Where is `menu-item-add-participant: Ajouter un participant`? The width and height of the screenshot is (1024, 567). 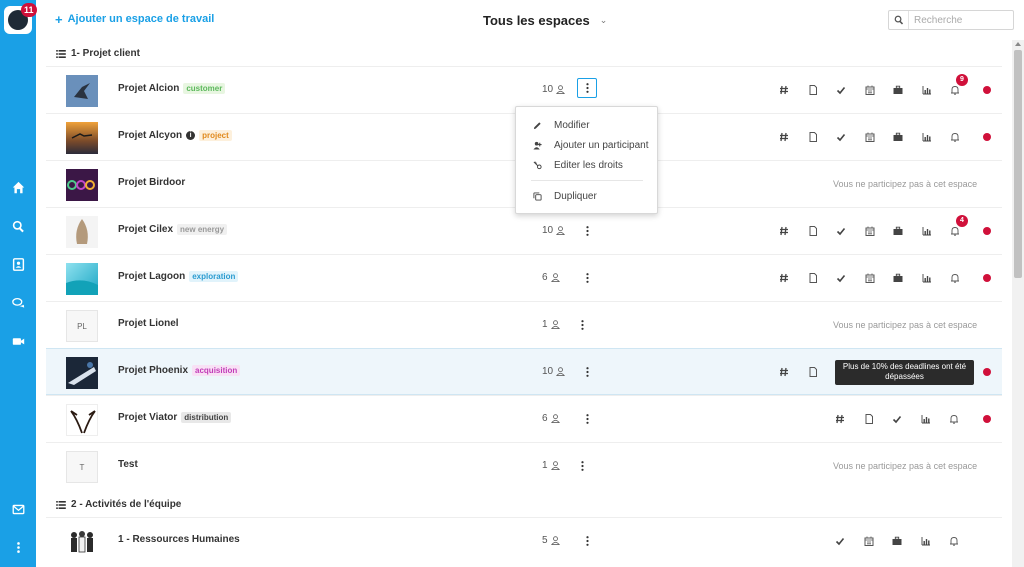
menu-item-add-participant: Ajouter un participant is located at coordinates (586, 145).